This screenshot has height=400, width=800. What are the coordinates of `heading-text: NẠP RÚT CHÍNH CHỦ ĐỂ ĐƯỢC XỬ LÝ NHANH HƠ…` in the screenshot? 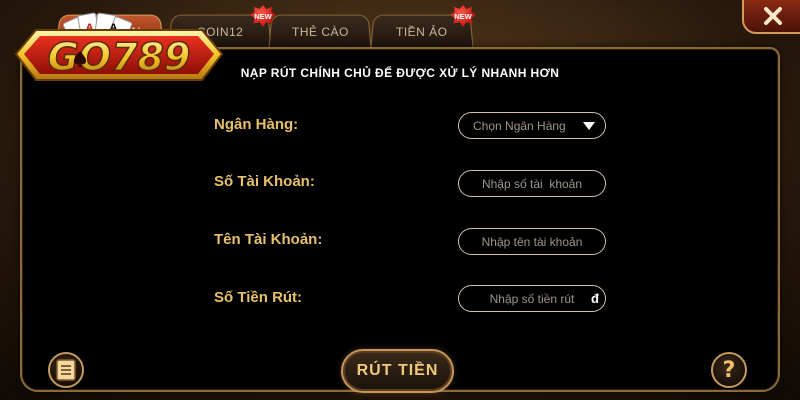 It's located at (400, 73).